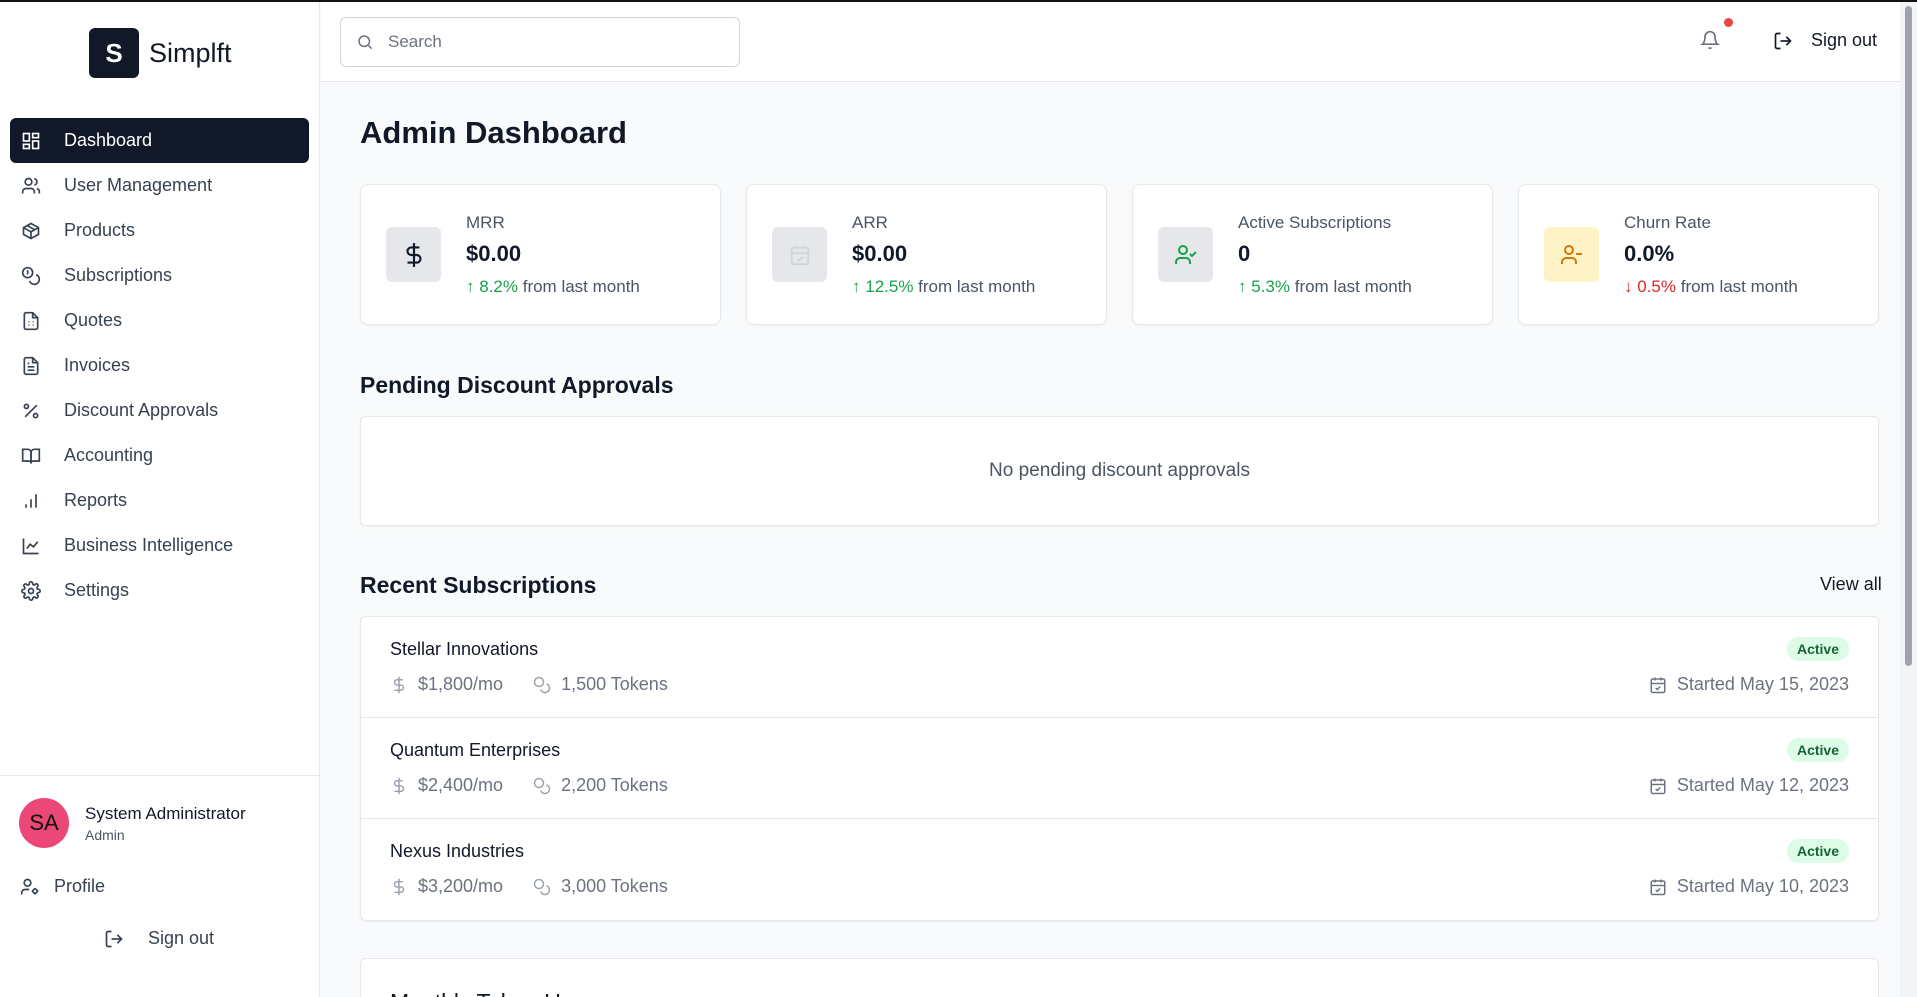 The width and height of the screenshot is (1917, 997). Describe the element at coordinates (159, 320) in the screenshot. I see `sidebar-item-quotes: Quotes` at that location.